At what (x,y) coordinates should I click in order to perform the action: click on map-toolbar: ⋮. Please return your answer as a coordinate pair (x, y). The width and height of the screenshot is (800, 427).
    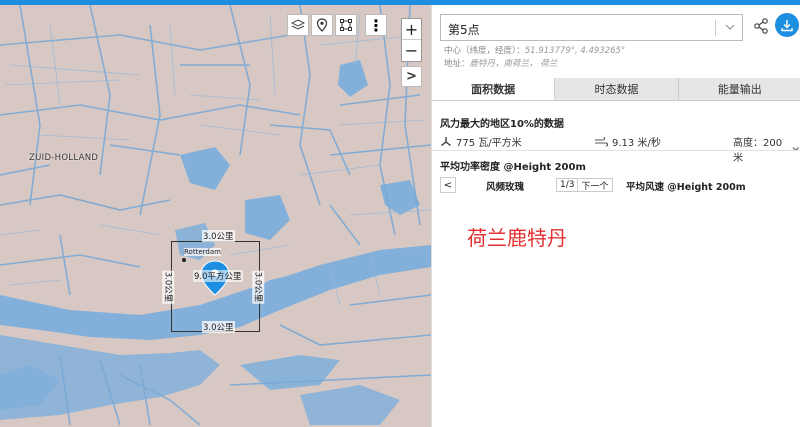
    Looking at the image, I should click on (337, 25).